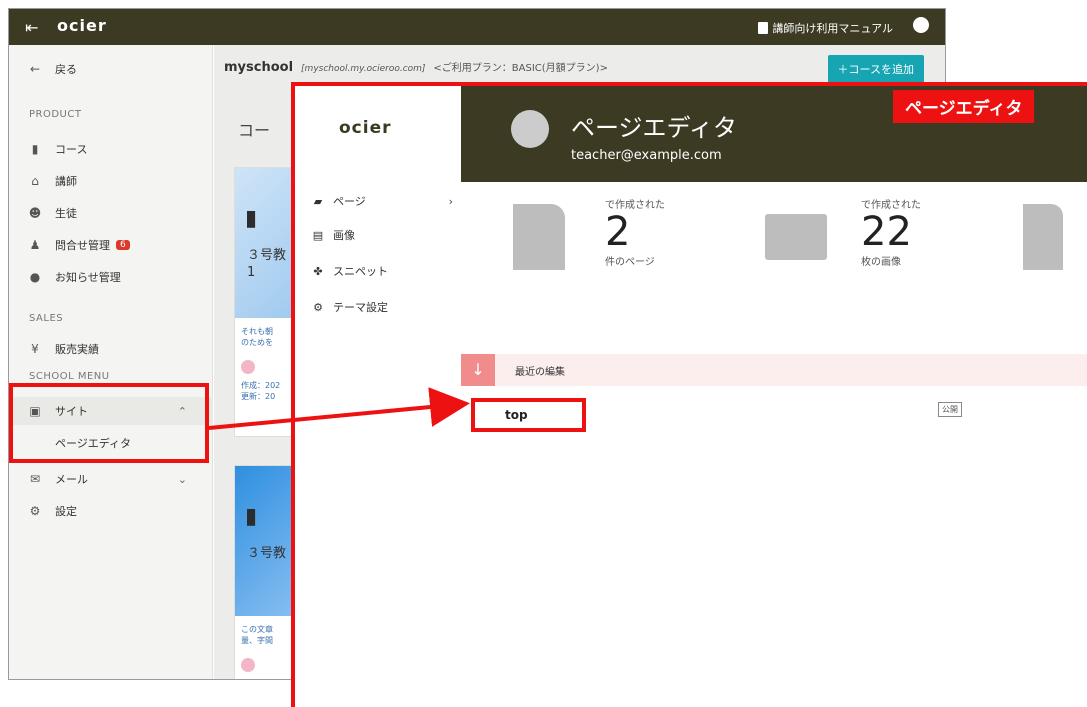 This screenshot has height=707, width=1087. What do you see at coordinates (520, 68) in the screenshot?
I see `plan-label: <ご利用プラン：BASIC(月額プラン)>` at bounding box center [520, 68].